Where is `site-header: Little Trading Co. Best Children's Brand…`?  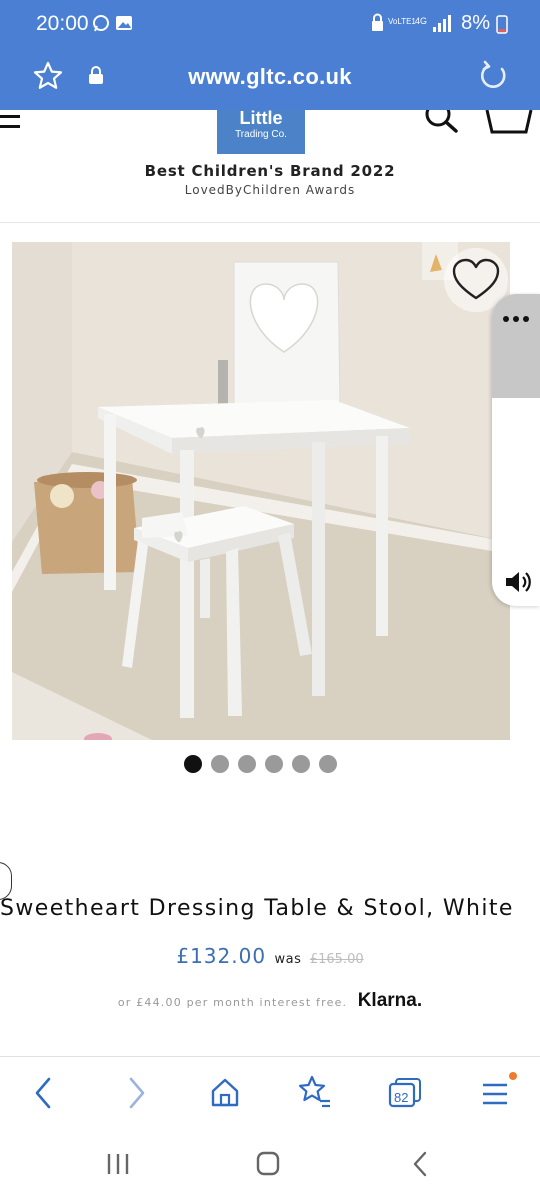 site-header: Little Trading Co. Best Children's Brand… is located at coordinates (270, 165).